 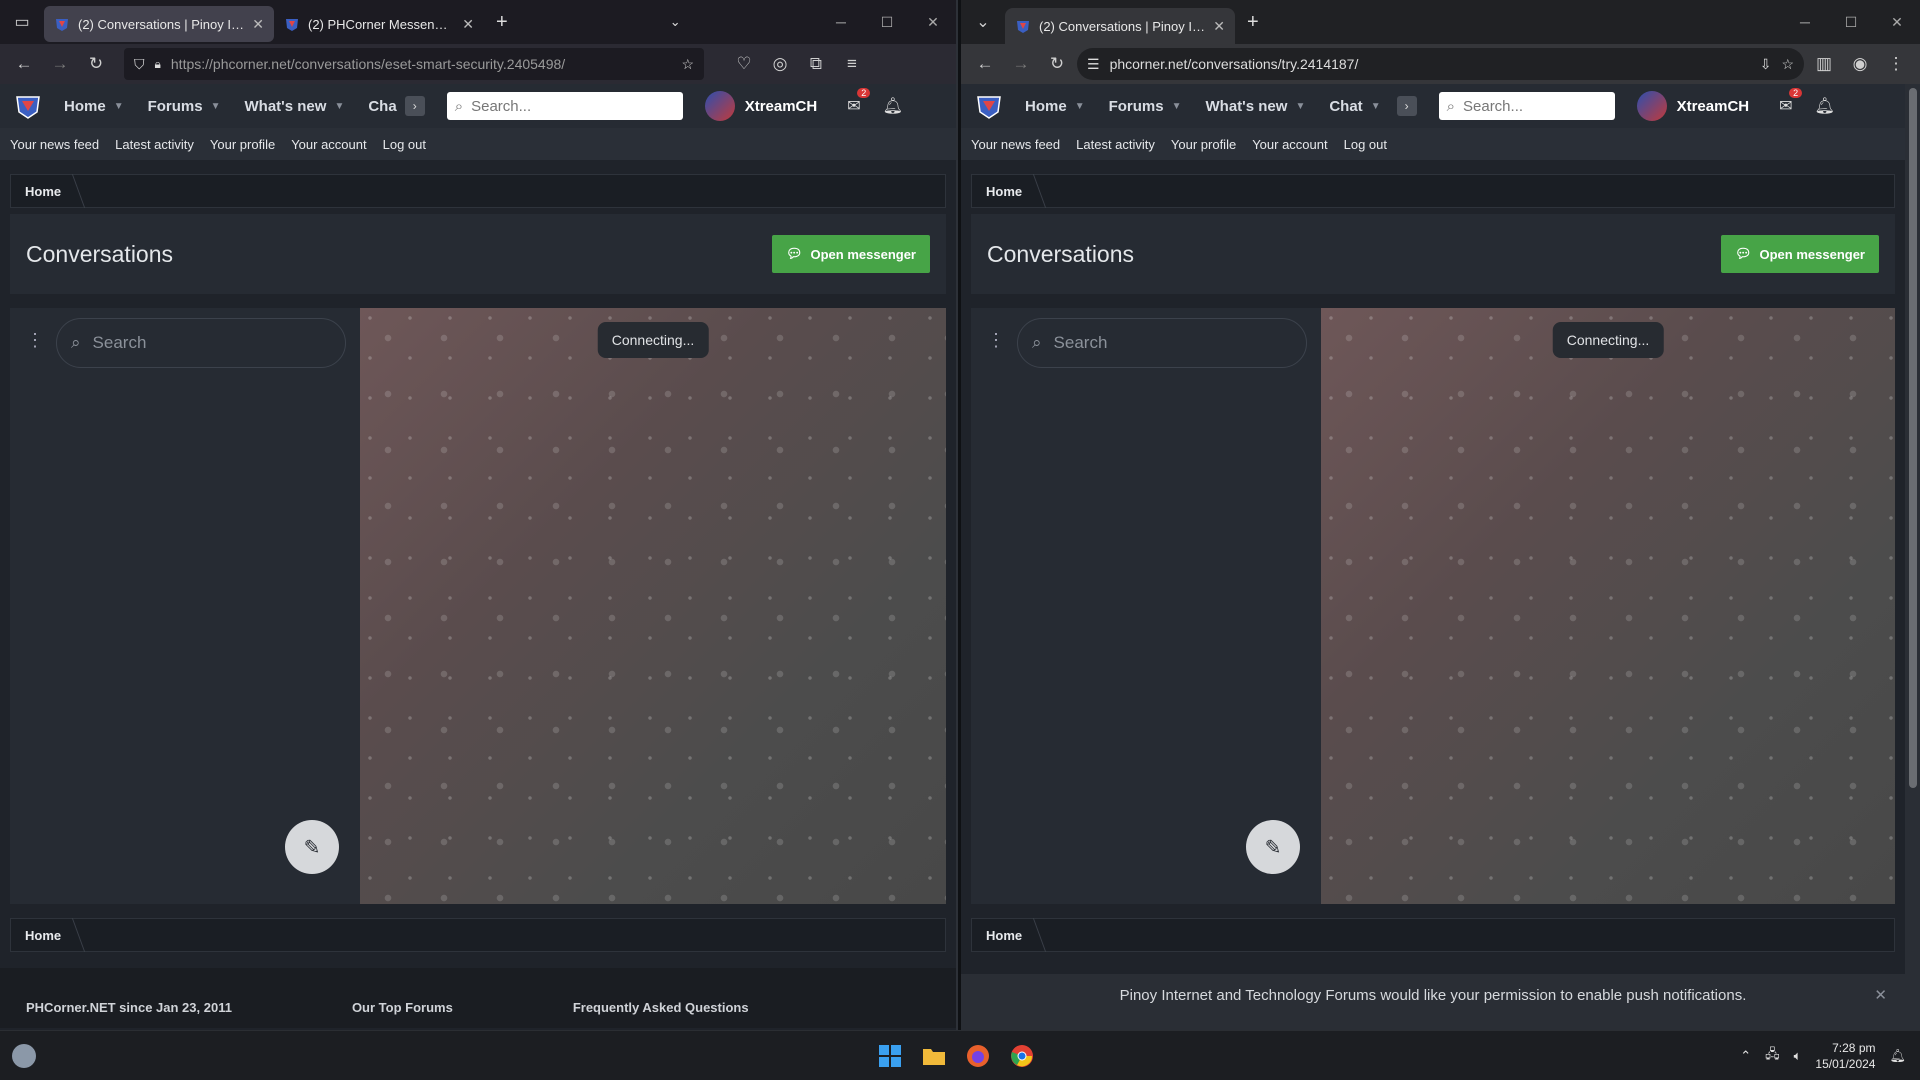 What do you see at coordinates (1745, 1056) in the screenshot?
I see `chevron-up-icon: ⌃` at bounding box center [1745, 1056].